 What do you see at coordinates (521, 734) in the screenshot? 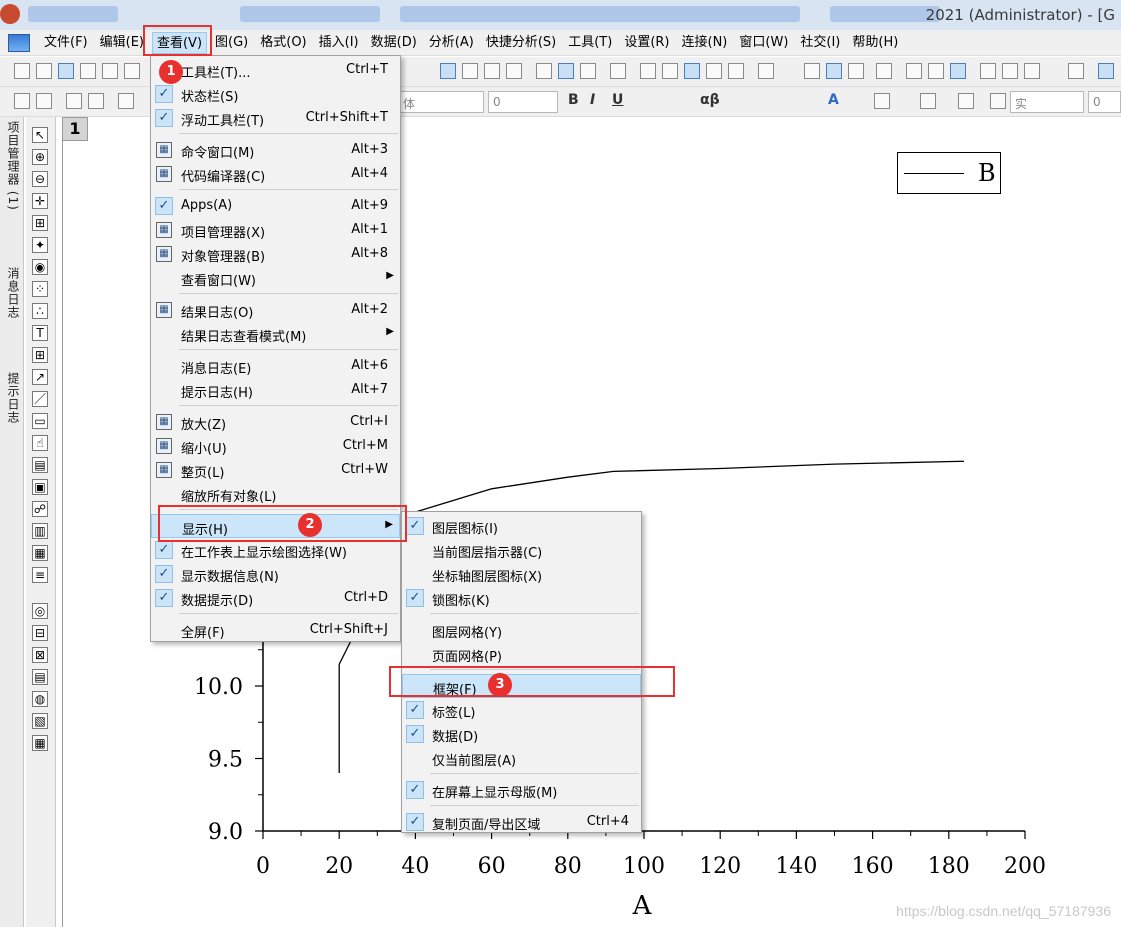
I see `show-submenu-item: ✓ 数据(D)` at bounding box center [521, 734].